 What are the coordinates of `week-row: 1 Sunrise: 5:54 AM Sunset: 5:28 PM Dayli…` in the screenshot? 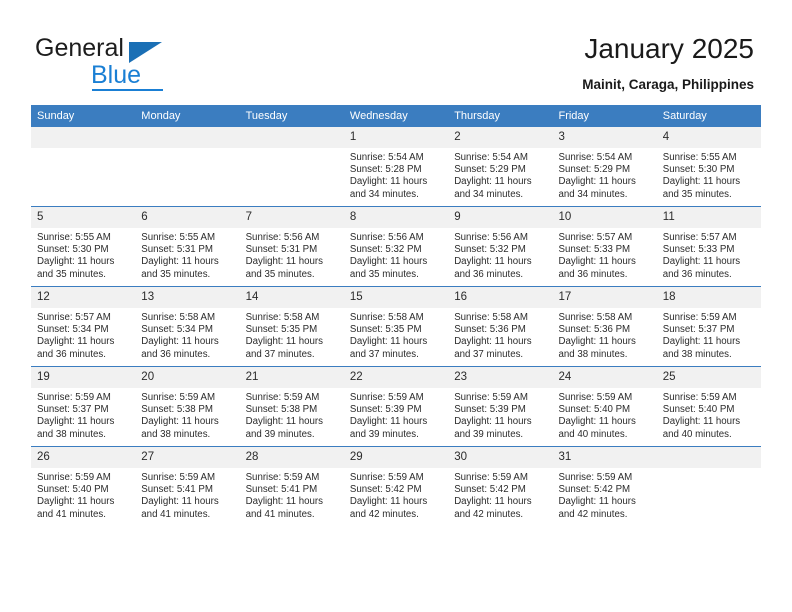 It's located at (396, 167).